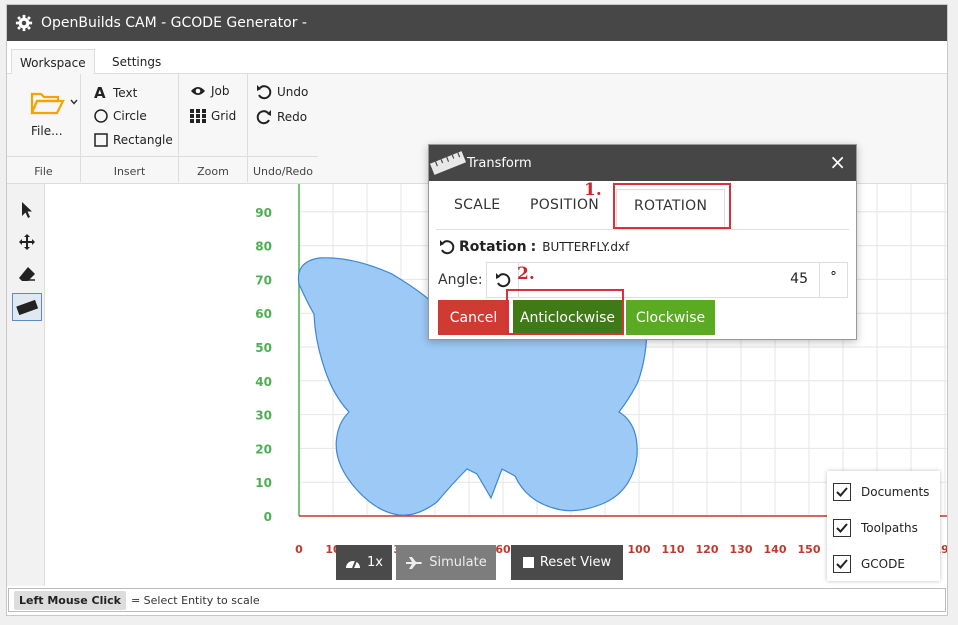  What do you see at coordinates (473, 317) in the screenshot?
I see `cancel-button: Cancel` at bounding box center [473, 317].